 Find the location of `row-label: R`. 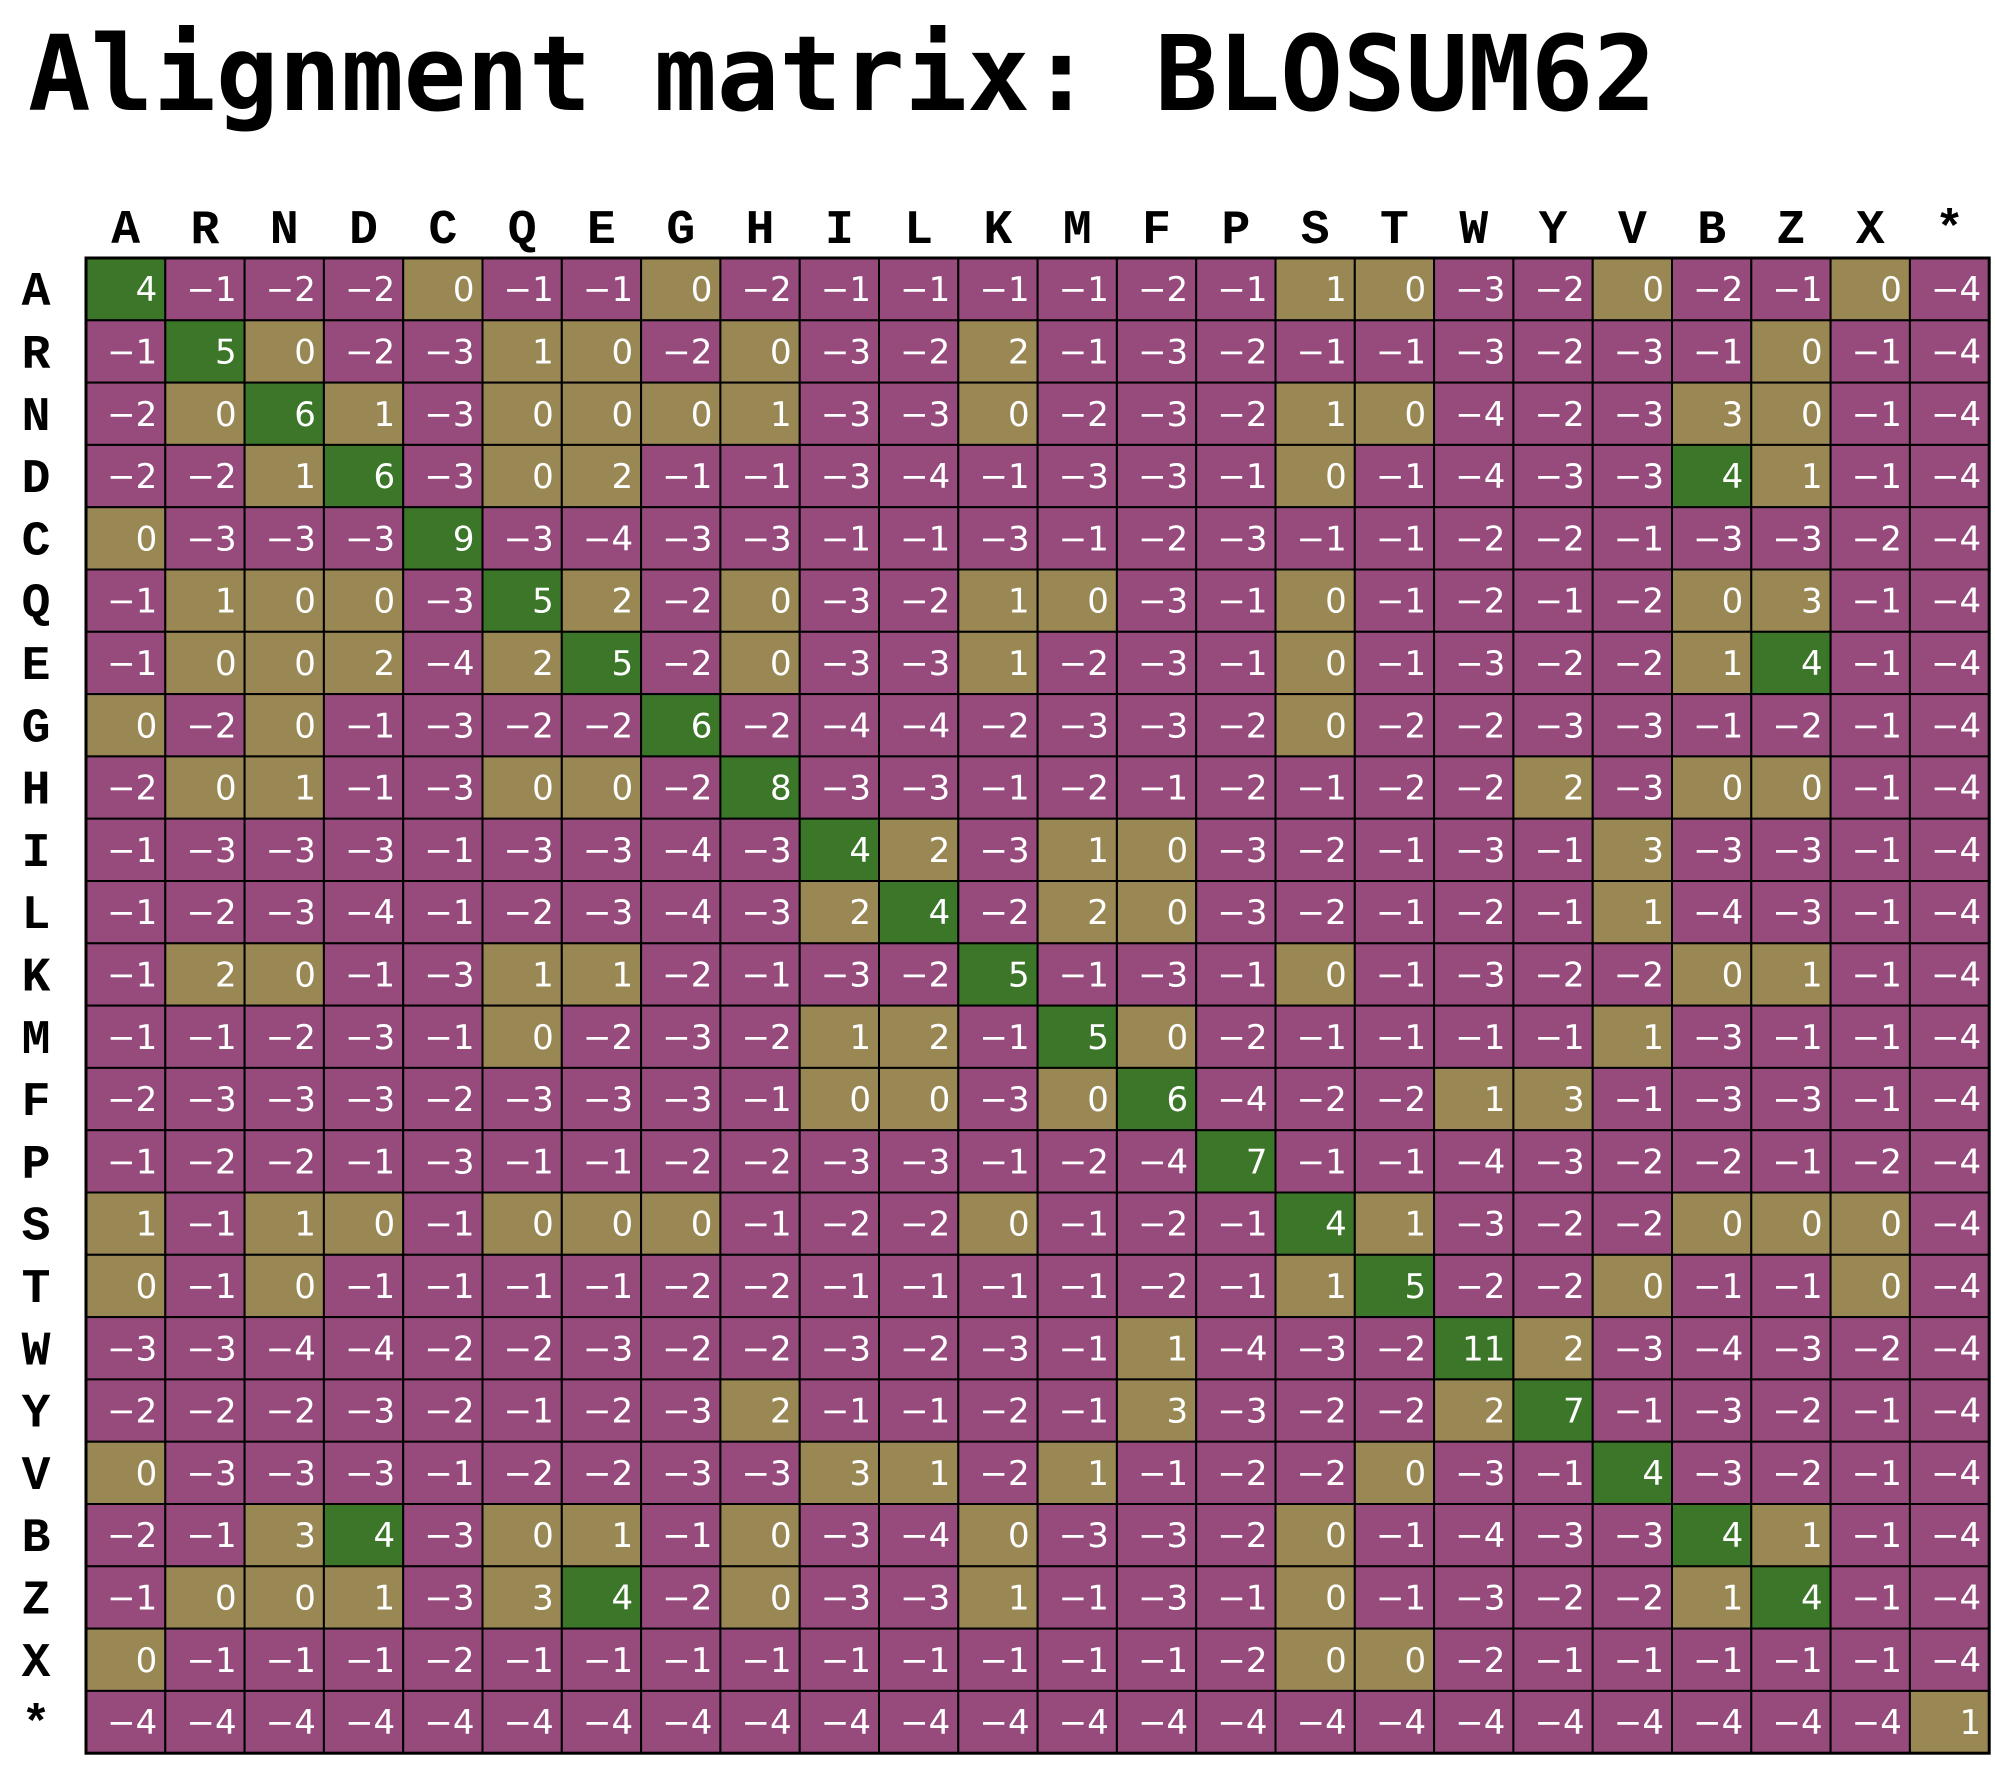

row-label: R is located at coordinates (36, 355).